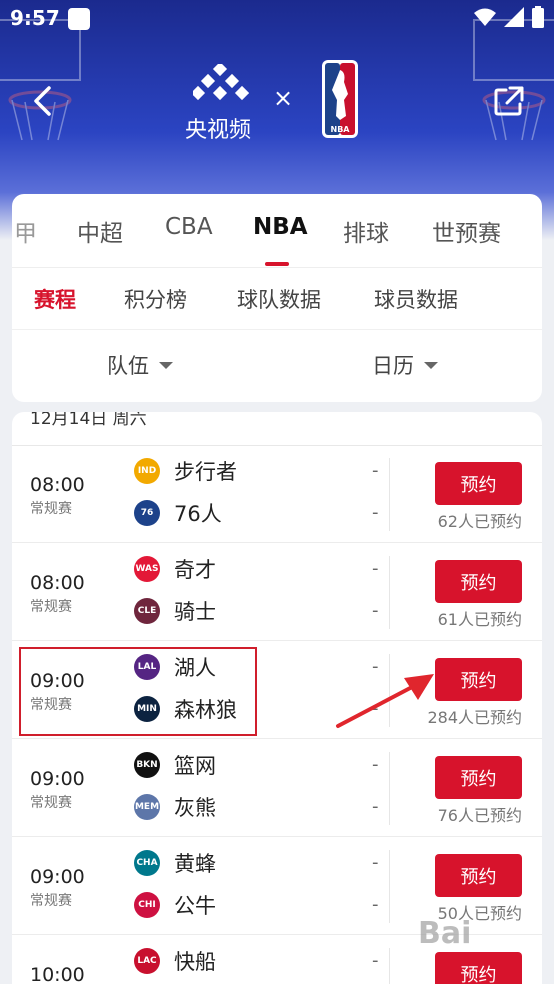  Describe the element at coordinates (57, 974) in the screenshot. I see `game-time: 10:00` at that location.